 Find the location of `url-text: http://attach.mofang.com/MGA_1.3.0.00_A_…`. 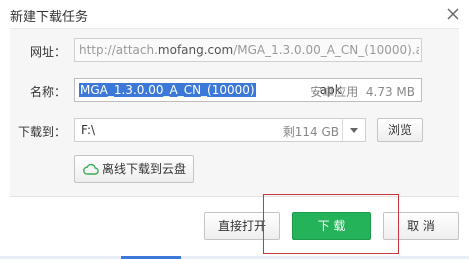

url-text: http://attach.mofang.com/MGA_1.3.0.00_A_… is located at coordinates (249, 50).